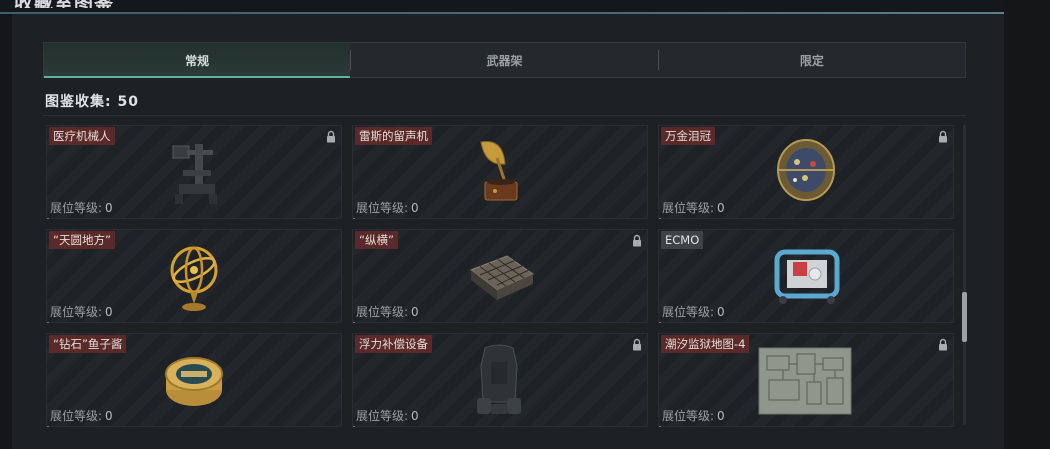  I want to click on item-name: “钻石”鱼子酱, so click(88, 344).